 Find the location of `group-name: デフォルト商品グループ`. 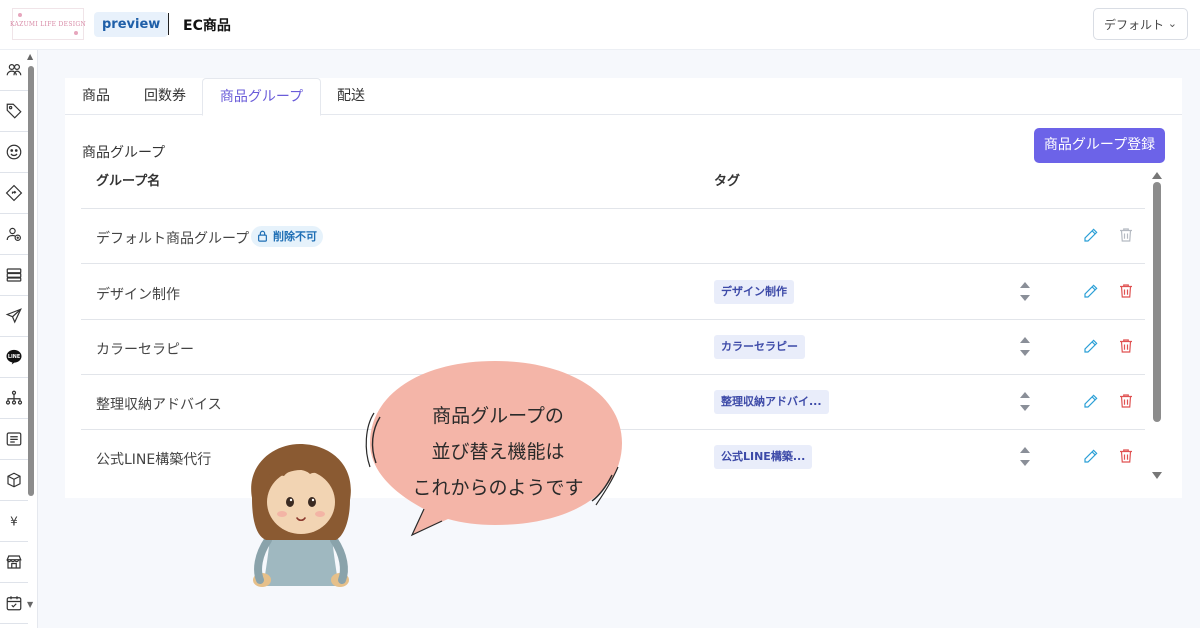

group-name: デフォルト商品グループ is located at coordinates (173, 239).